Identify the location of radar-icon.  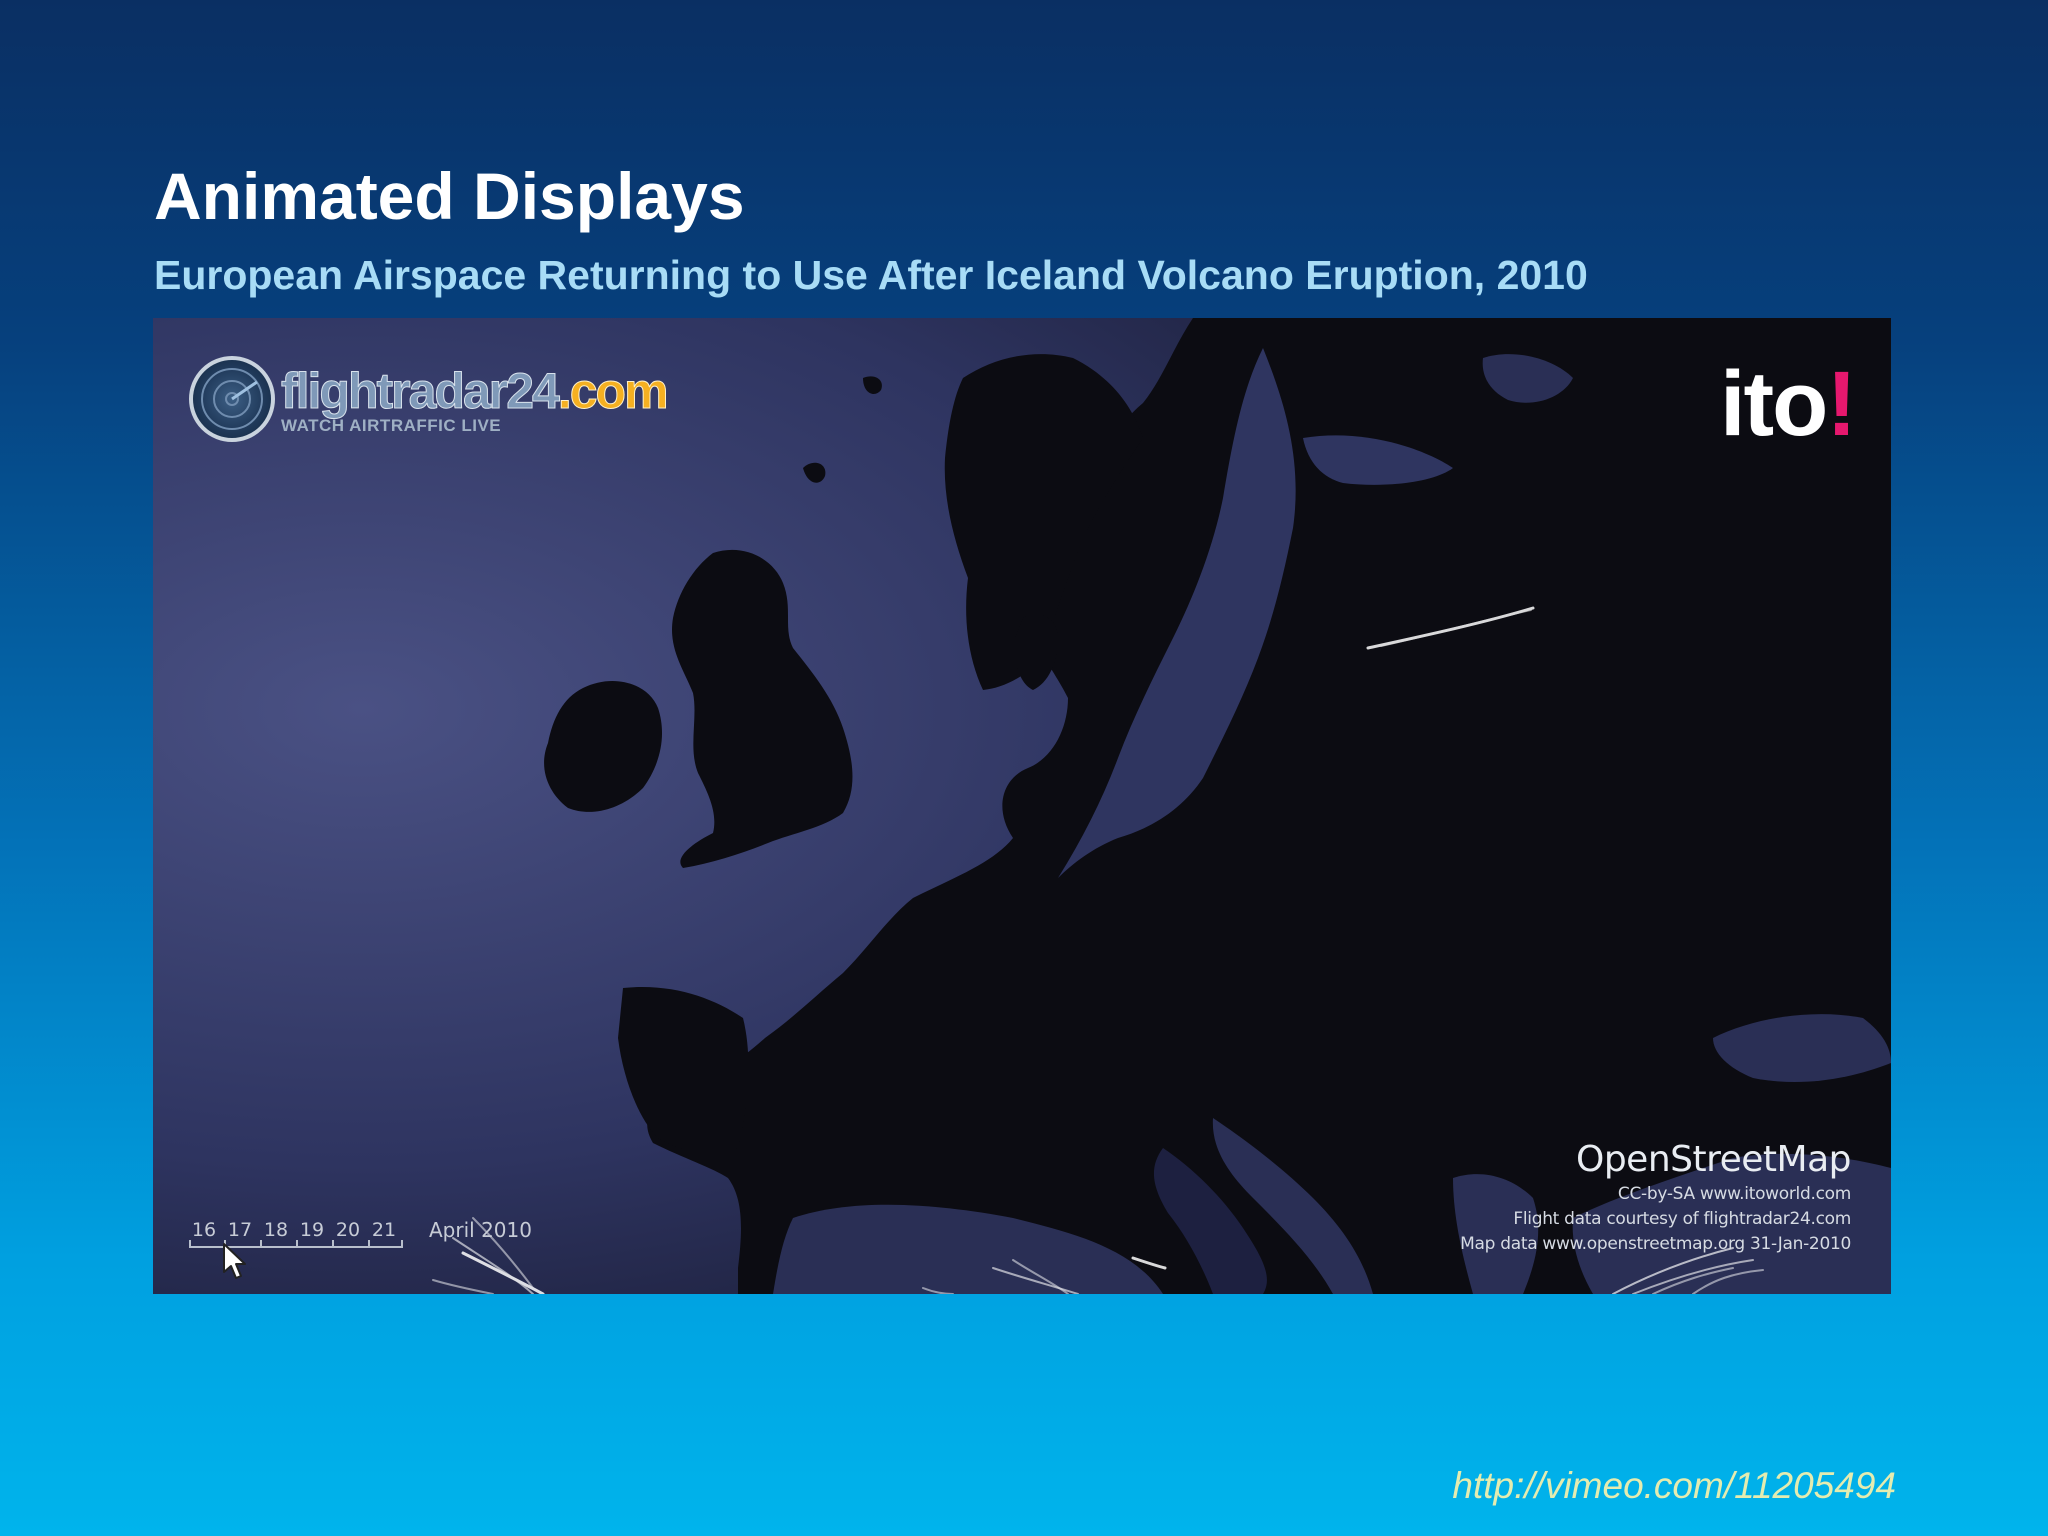
(232, 399).